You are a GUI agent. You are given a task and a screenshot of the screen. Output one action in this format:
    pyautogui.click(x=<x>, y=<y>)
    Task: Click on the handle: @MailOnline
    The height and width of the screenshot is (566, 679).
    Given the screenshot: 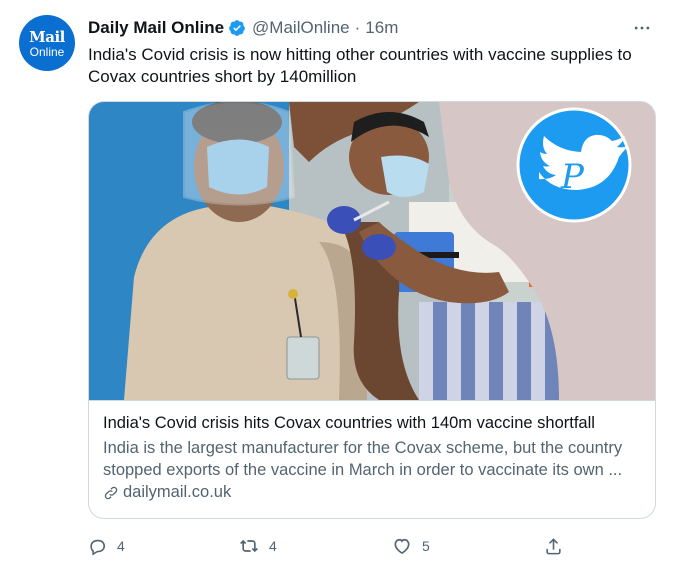 What is the action you would take?
    pyautogui.click(x=301, y=28)
    